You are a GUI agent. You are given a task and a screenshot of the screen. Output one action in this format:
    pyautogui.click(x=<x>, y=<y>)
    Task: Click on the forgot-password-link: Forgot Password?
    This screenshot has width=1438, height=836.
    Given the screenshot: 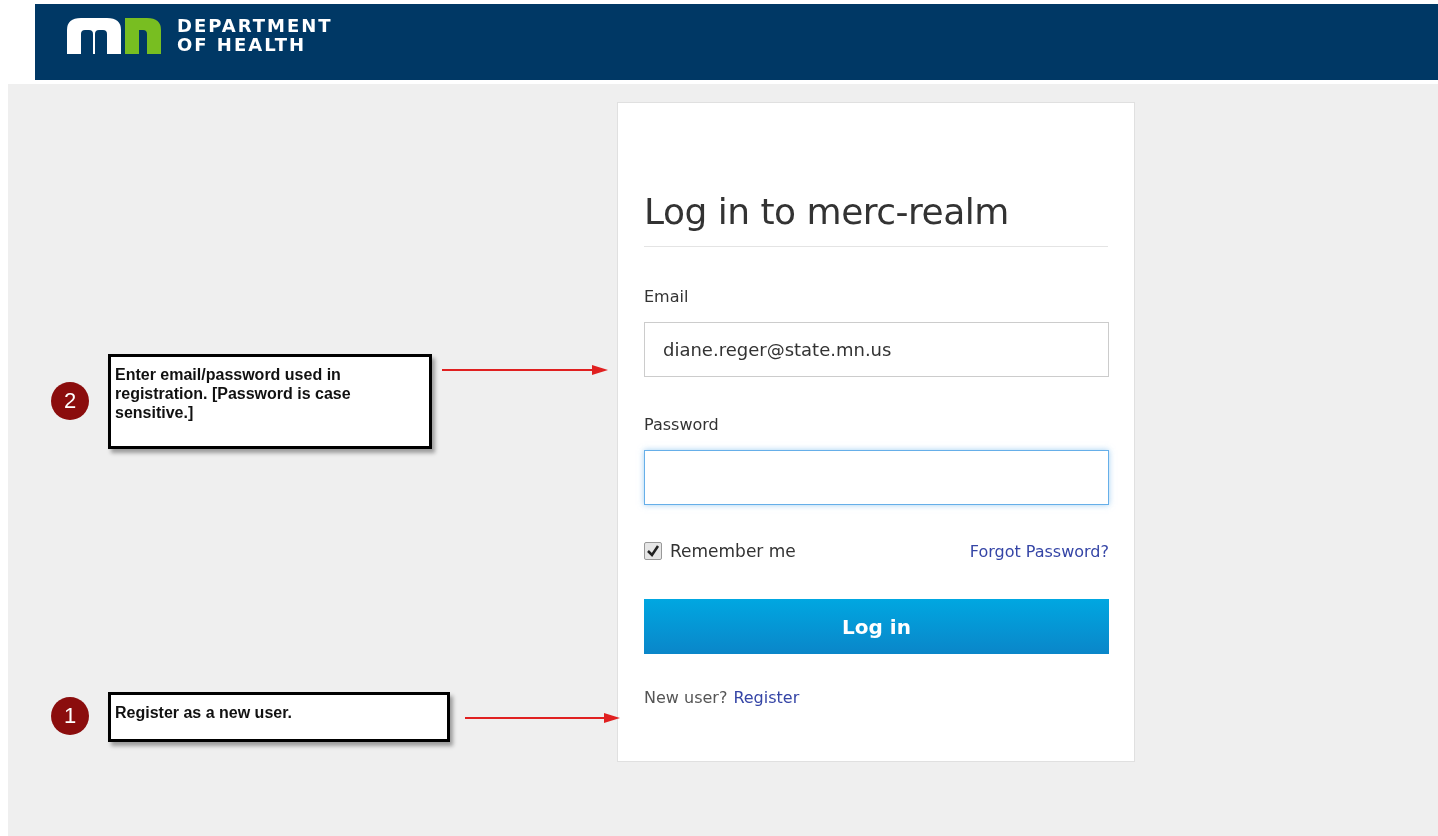 What is the action you would take?
    pyautogui.click(x=1039, y=551)
    